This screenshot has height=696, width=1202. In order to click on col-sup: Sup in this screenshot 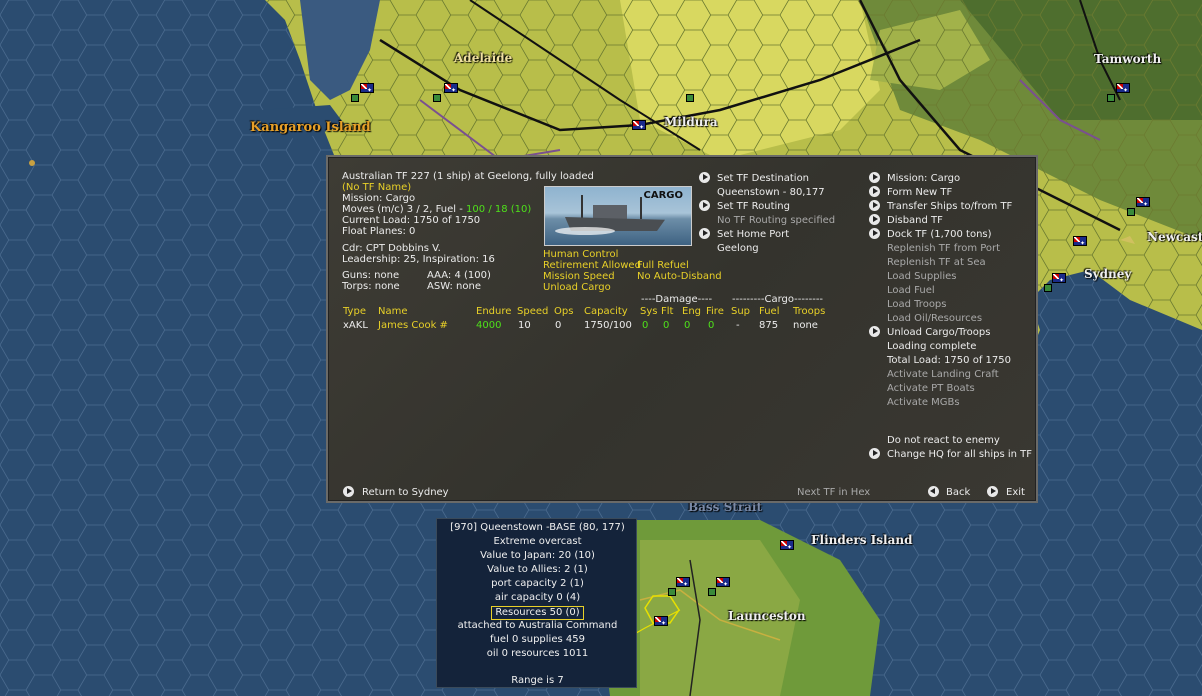, I will do `click(740, 312)`.